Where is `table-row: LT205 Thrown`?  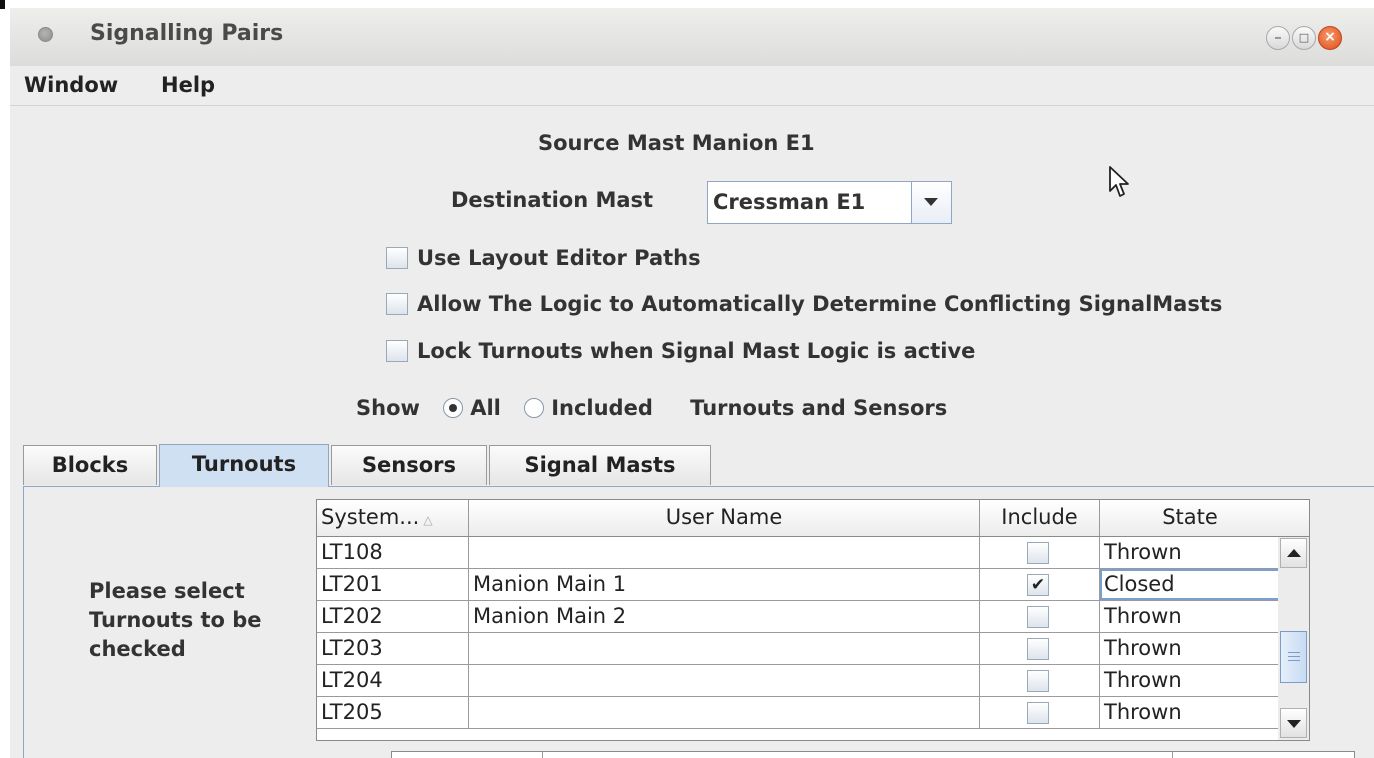 table-row: LT205 Thrown is located at coordinates (797, 713).